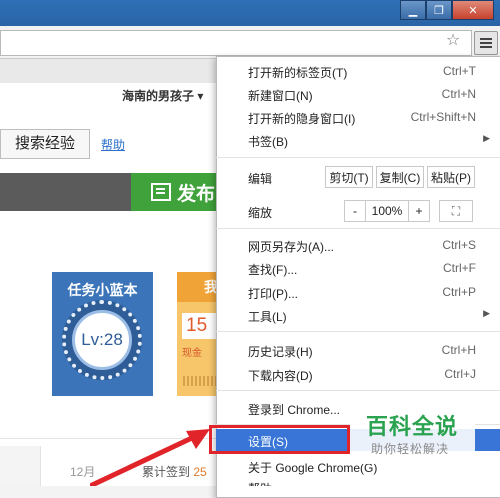  I want to click on help-link: 帮助, so click(113, 144).